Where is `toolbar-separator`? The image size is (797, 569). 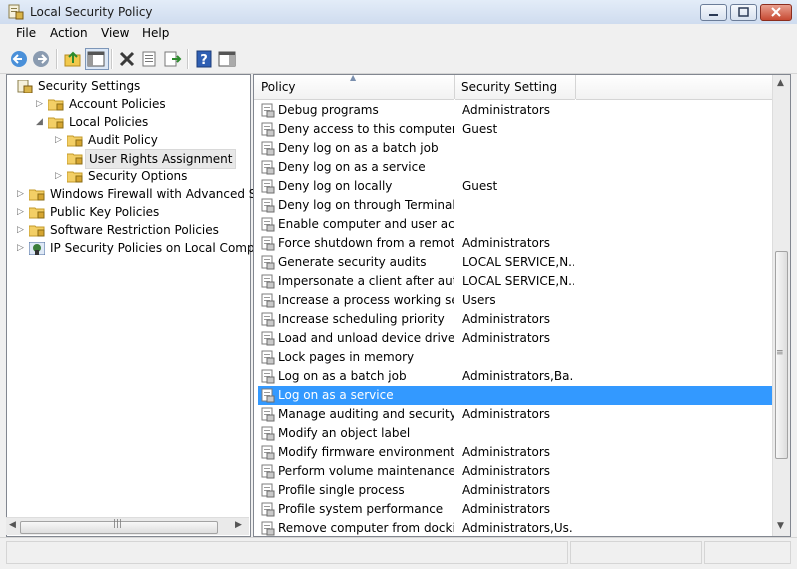
toolbar-separator is located at coordinates (188, 59).